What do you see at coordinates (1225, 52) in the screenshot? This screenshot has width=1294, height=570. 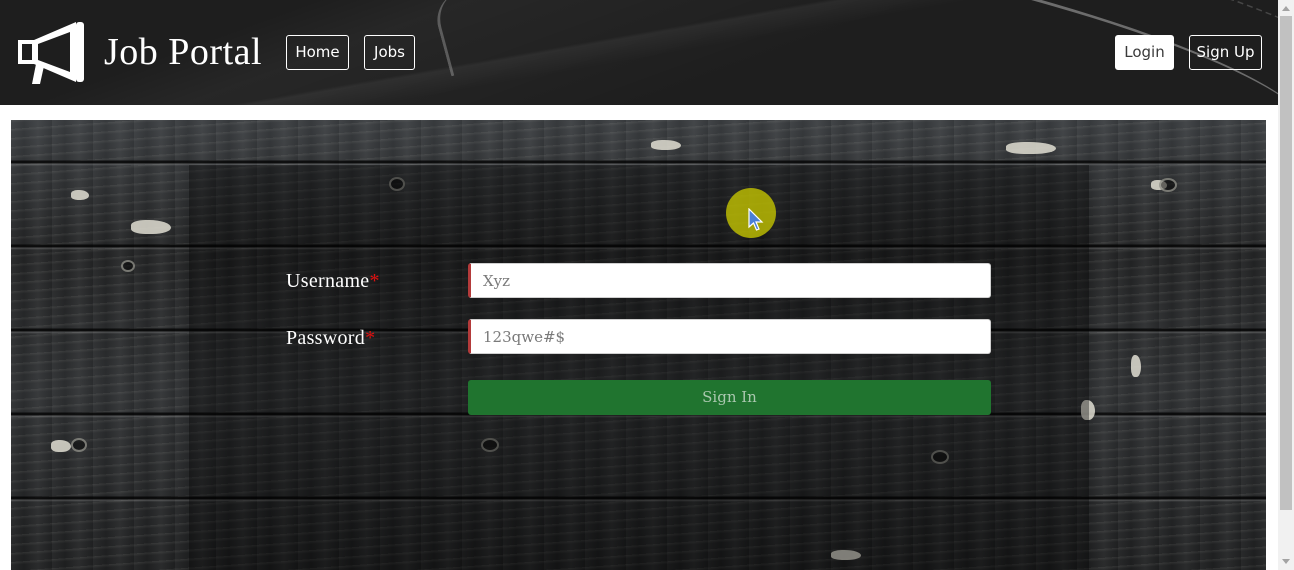 I see `nav-signup-button: Sign Up` at bounding box center [1225, 52].